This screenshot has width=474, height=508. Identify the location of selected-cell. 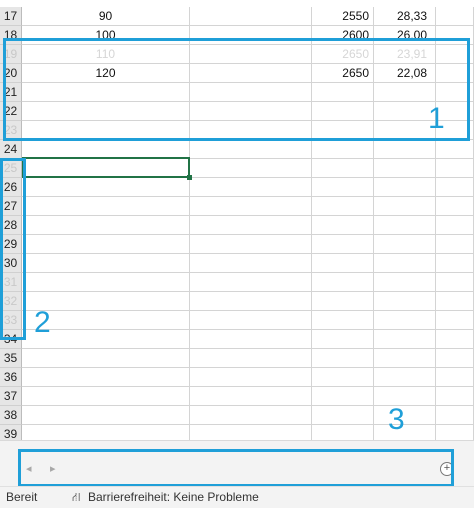
(106, 167).